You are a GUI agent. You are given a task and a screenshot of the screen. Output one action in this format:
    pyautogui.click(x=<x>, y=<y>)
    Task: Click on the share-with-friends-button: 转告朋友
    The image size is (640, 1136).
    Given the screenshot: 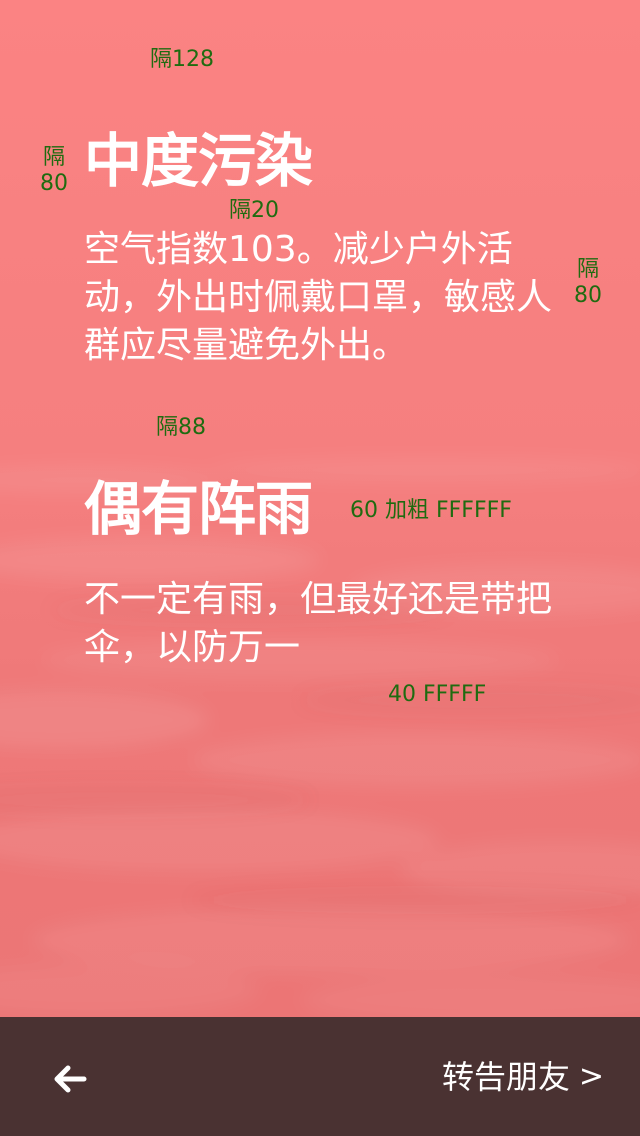 What is the action you would take?
    pyautogui.click(x=506, y=1077)
    